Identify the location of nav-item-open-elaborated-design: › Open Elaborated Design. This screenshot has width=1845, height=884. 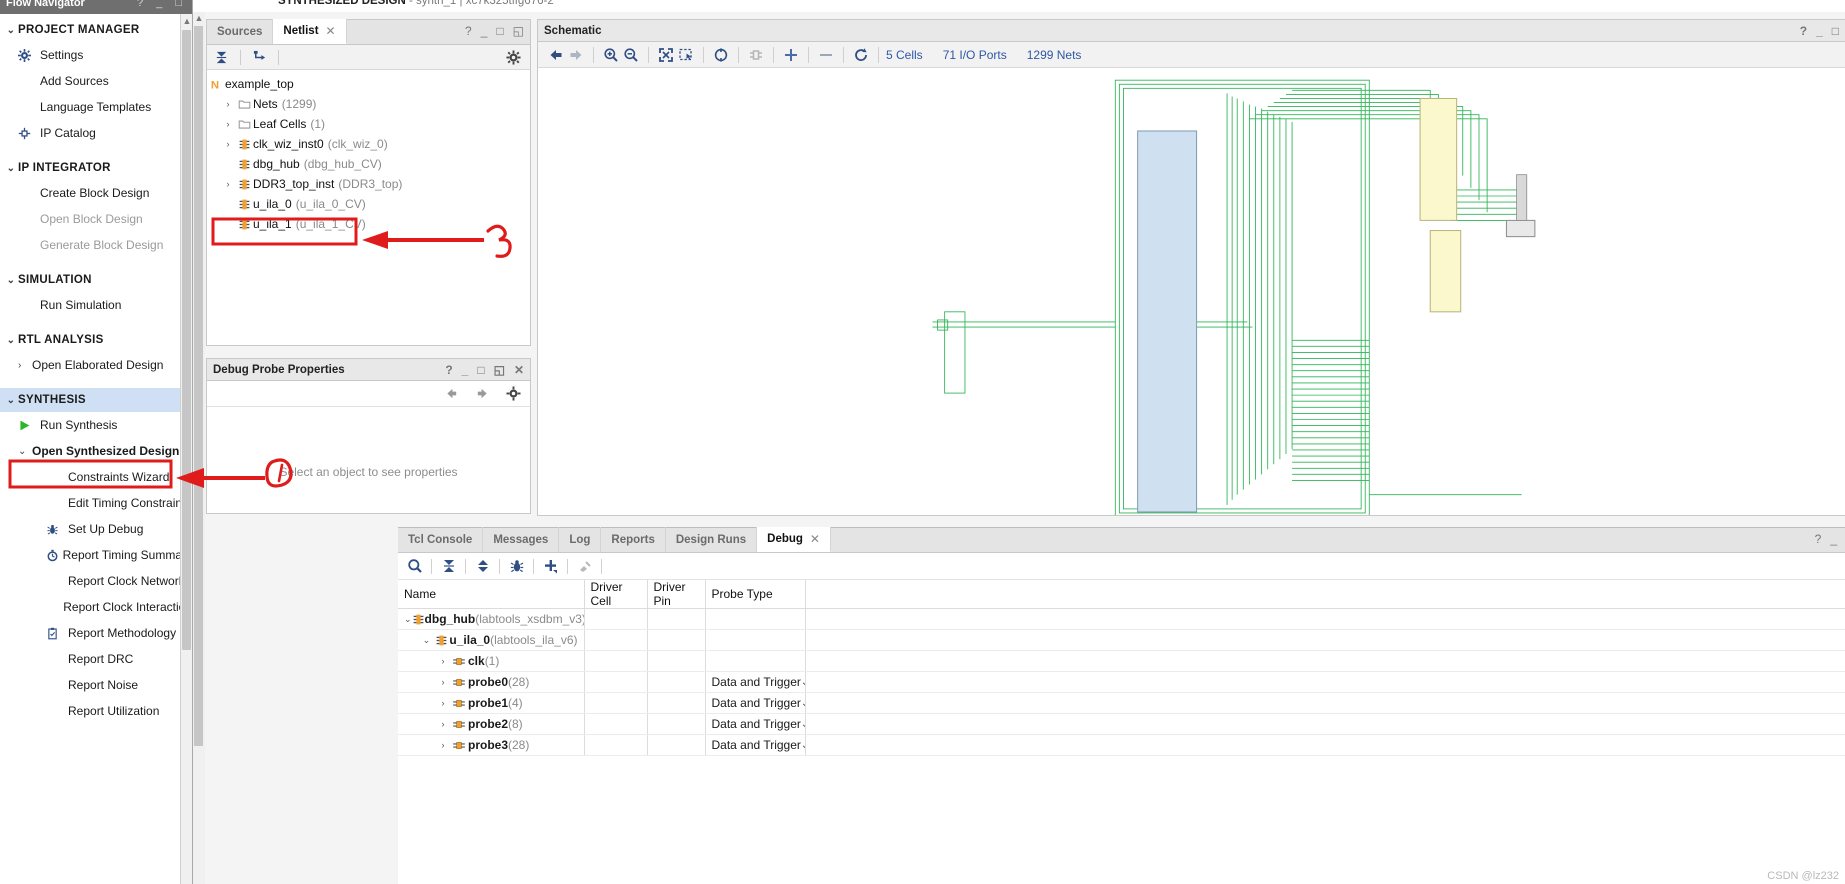
(96, 365).